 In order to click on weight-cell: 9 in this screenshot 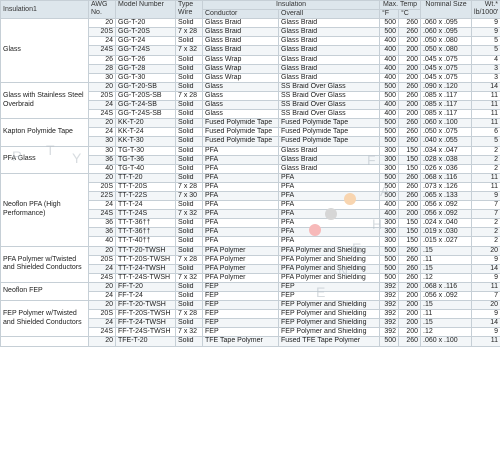, I will do `click(485, 277)`.